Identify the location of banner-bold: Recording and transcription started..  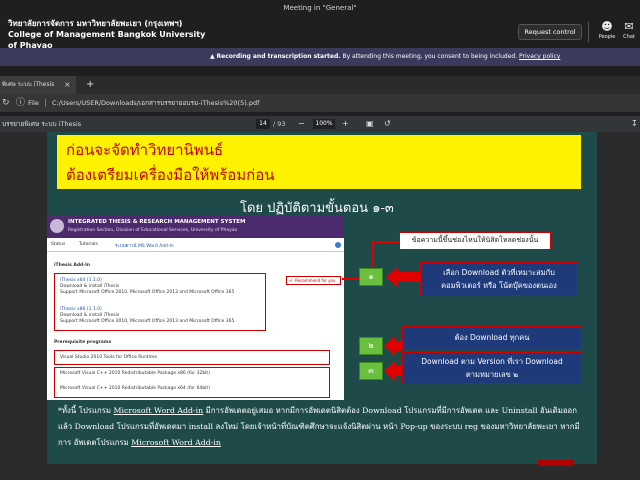
(278, 56).